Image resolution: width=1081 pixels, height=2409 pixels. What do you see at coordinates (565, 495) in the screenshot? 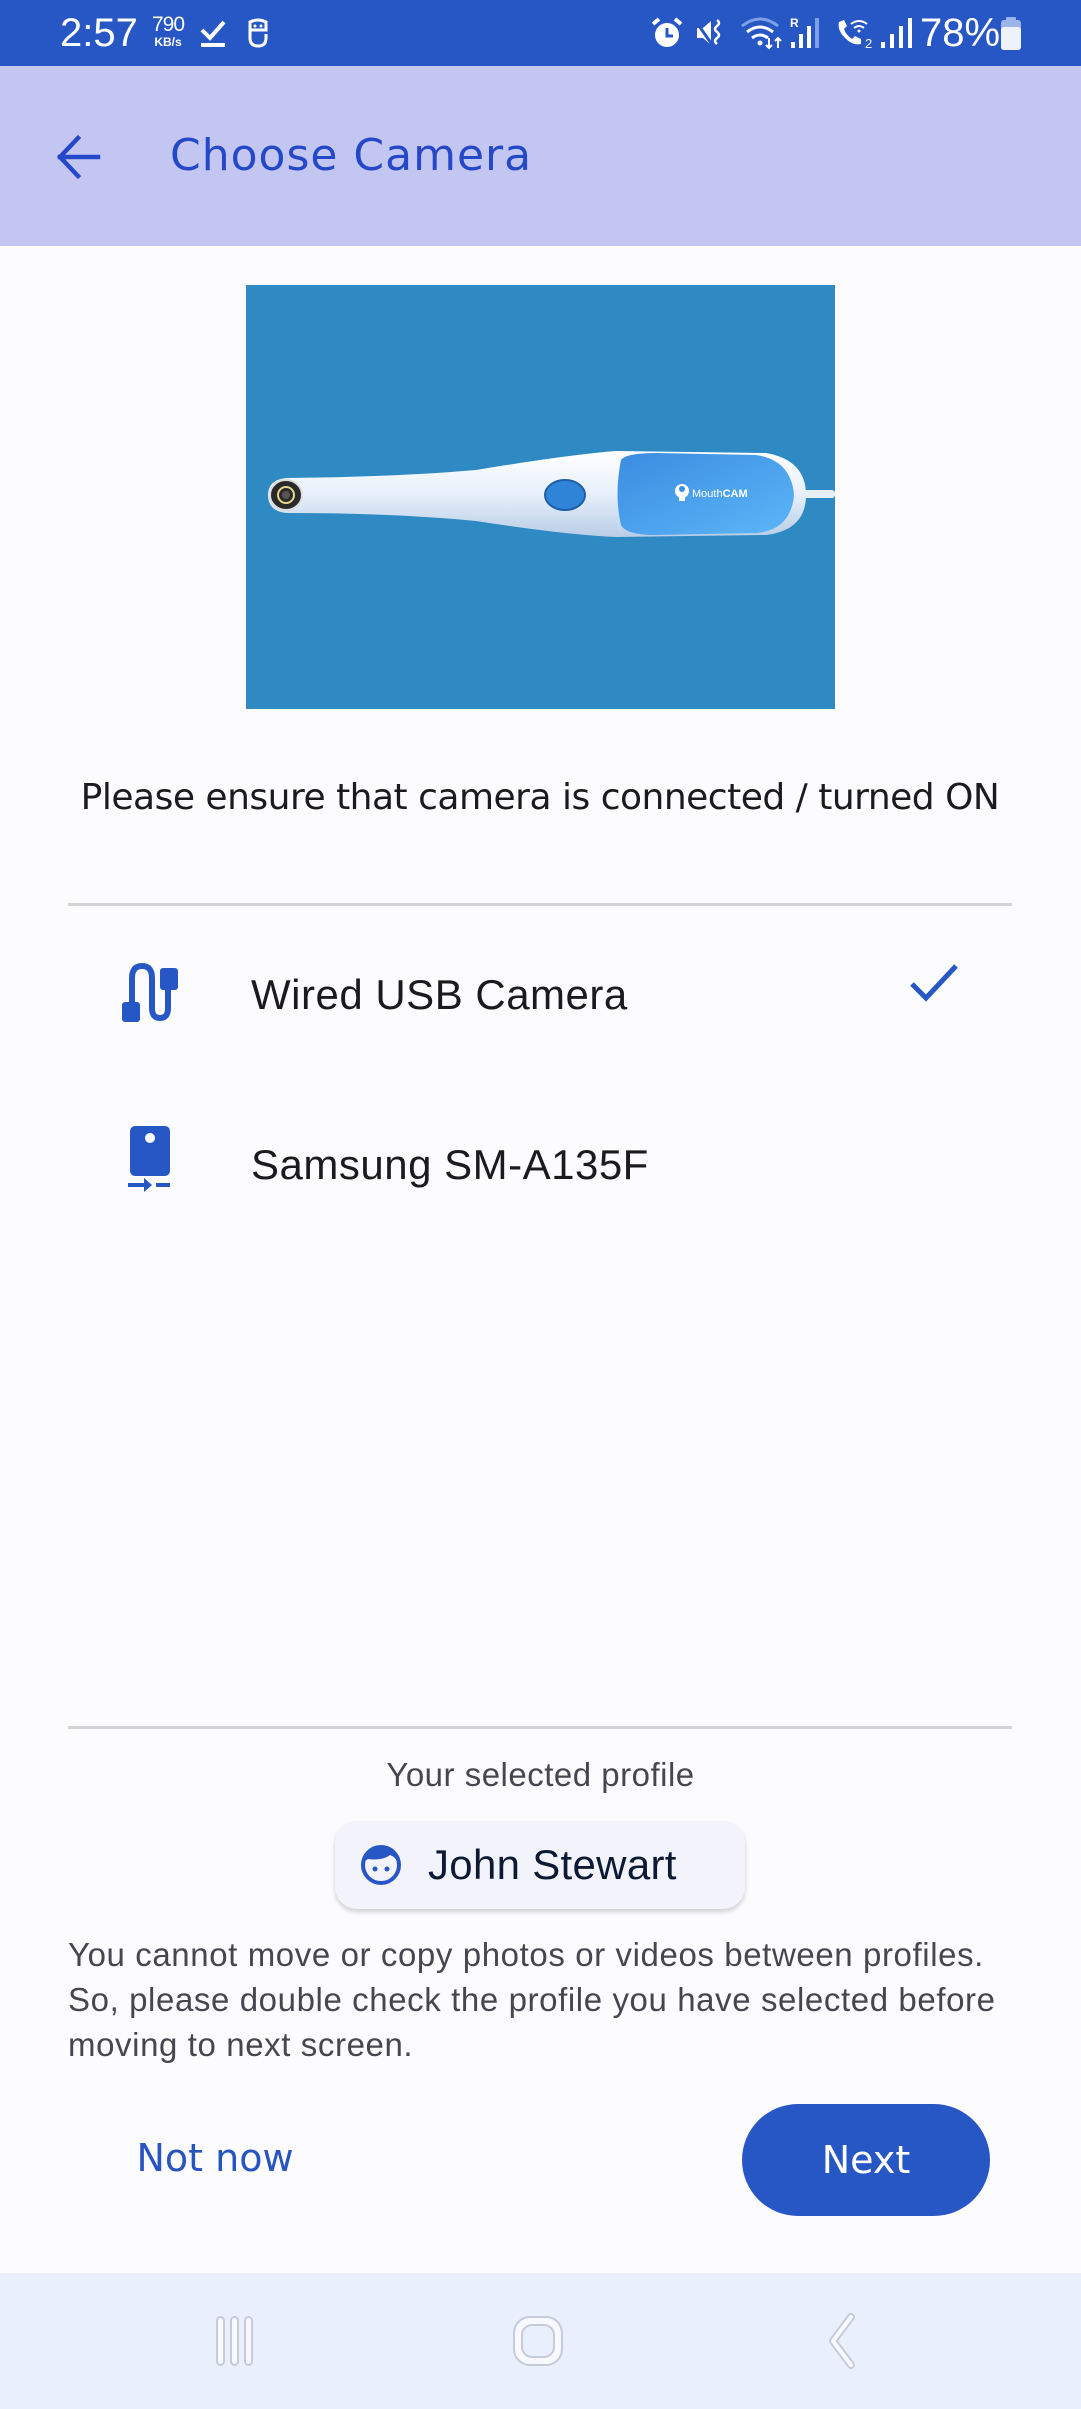
I see `capture-button-graphic` at bounding box center [565, 495].